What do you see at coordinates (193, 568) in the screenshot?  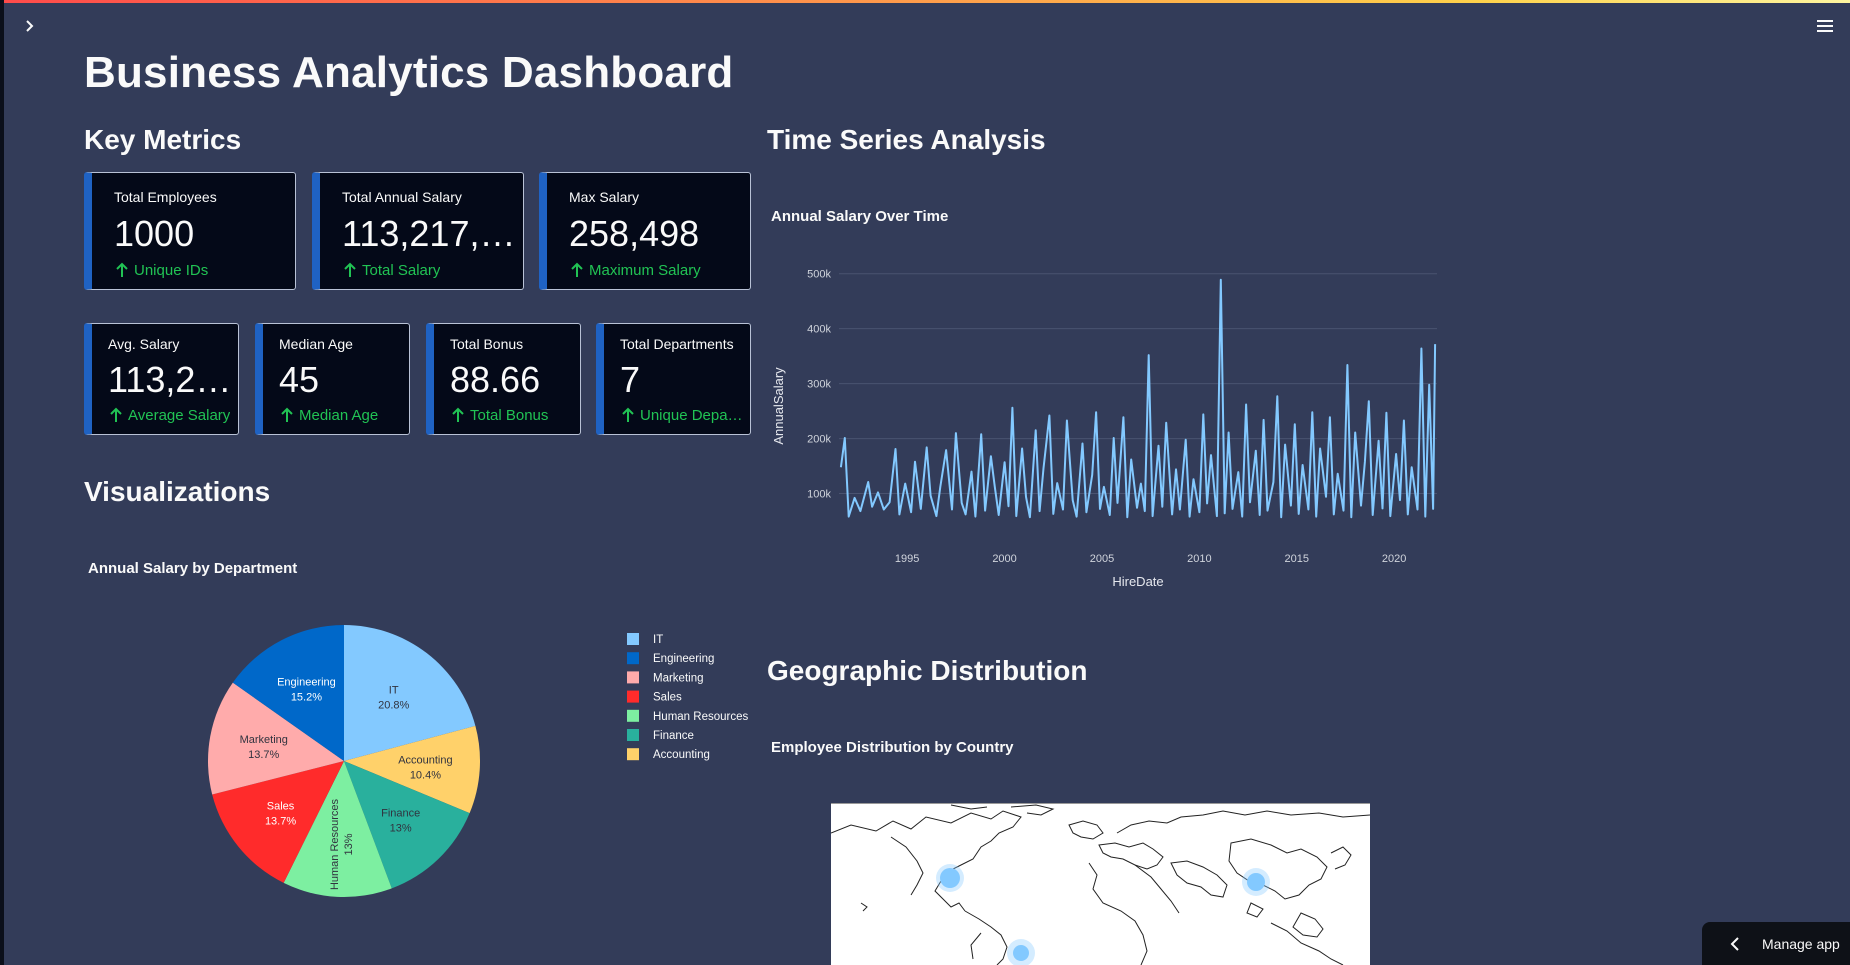 I see `pie-chart-title: Annual Salary by Department` at bounding box center [193, 568].